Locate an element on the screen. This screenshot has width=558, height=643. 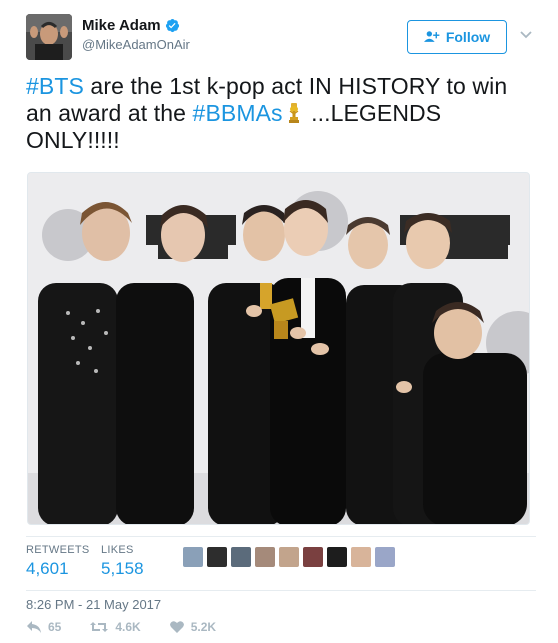
likes-stat: LIKES 5,158 is located at coordinates (122, 561).